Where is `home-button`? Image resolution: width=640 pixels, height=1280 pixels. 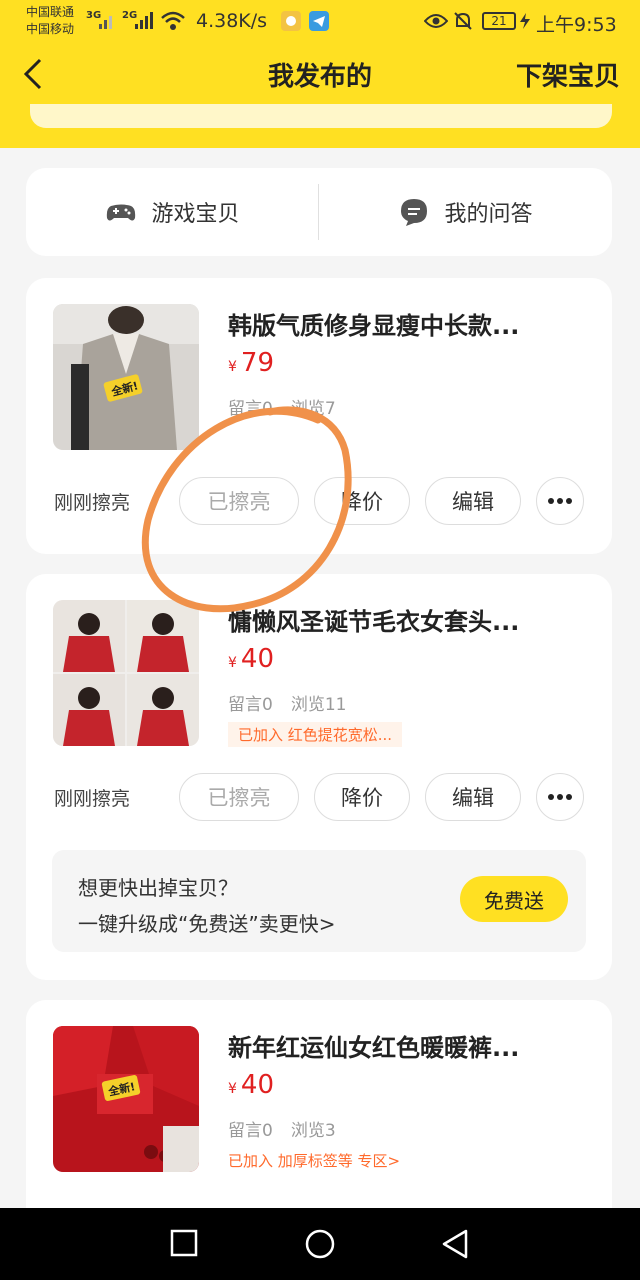
home-button is located at coordinates (320, 1244).